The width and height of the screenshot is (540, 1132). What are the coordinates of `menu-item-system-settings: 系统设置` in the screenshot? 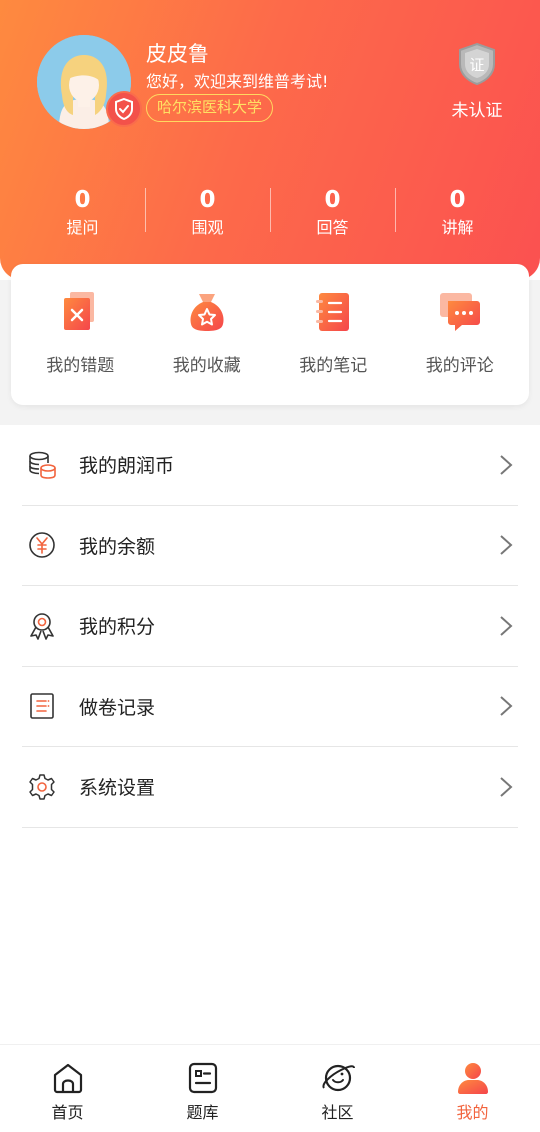 It's located at (270, 787).